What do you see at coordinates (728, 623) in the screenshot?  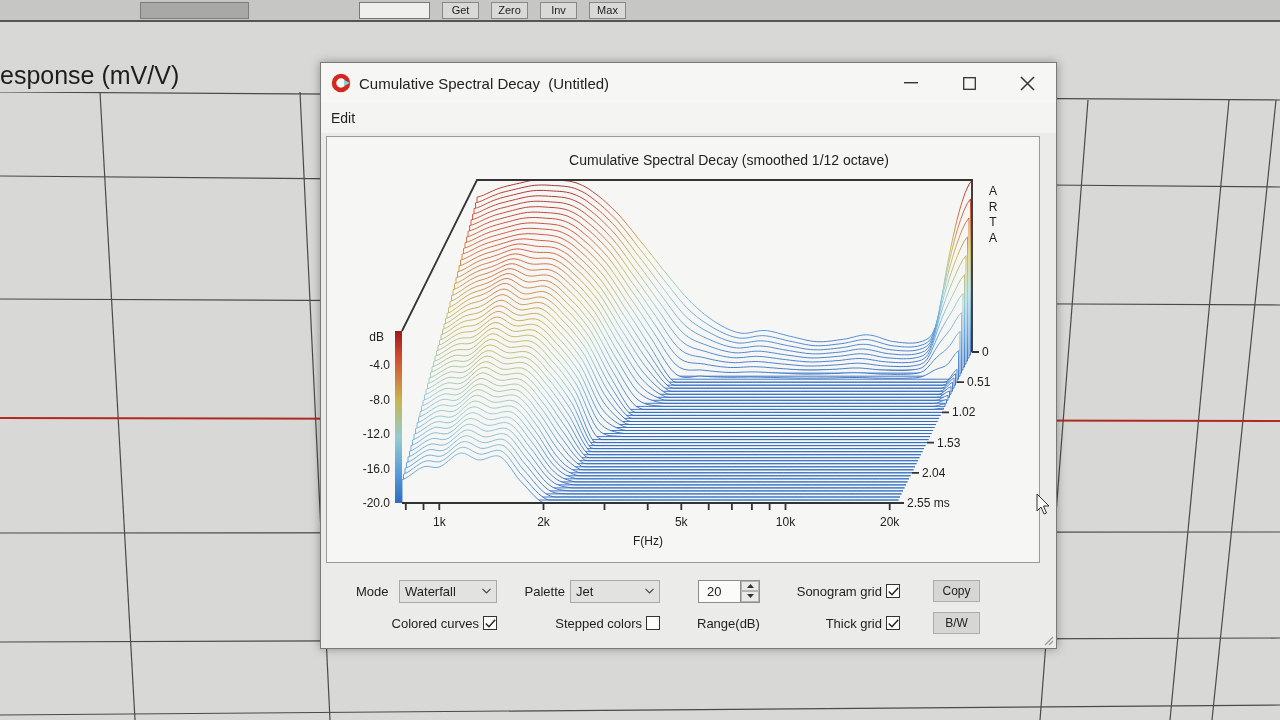 I see `field-label: Range(dB)` at bounding box center [728, 623].